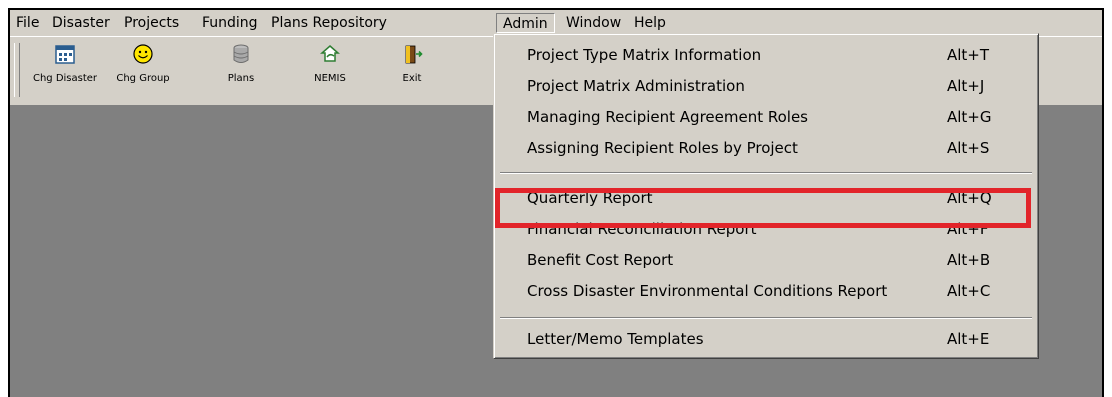 This screenshot has width=1112, height=397. Describe the element at coordinates (241, 71) in the screenshot. I see `plans-button: Plans` at that location.